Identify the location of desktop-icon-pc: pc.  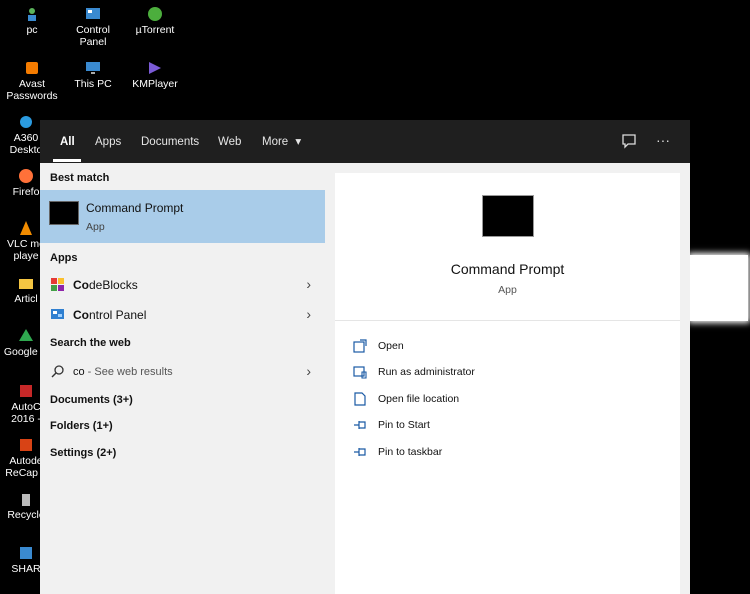
(32, 21).